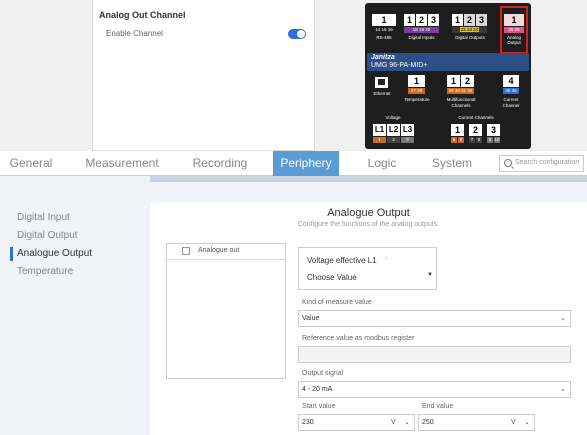 The image size is (587, 435). Describe the element at coordinates (47, 235) in the screenshot. I see `sidebar-item-digital-output: Digital Output` at that location.